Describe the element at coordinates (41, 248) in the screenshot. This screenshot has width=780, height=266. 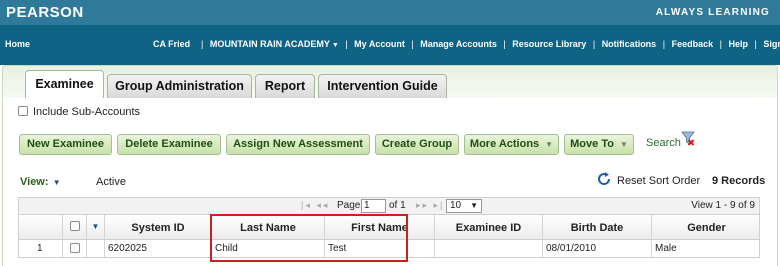
I see `row-number-cell: 1` at that location.